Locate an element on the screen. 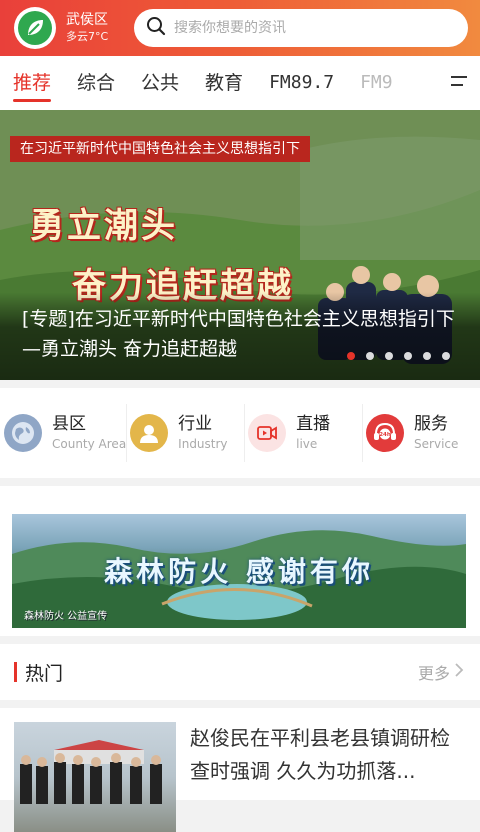  banner-caption: [专题]在习近平新时代中国特色社会主义思想指引下—勇立潮头 奋力追赶超越 is located at coordinates (240, 336).